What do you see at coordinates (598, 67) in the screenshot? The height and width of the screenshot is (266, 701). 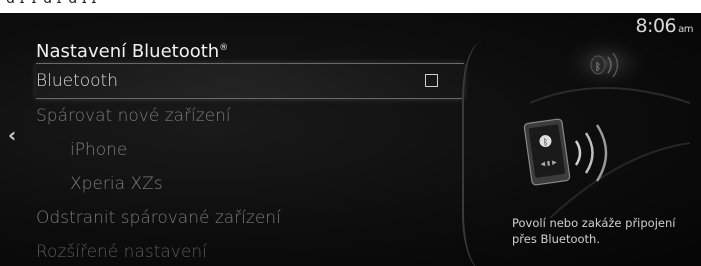 I see `svg-text: ᛒ` at bounding box center [598, 67].